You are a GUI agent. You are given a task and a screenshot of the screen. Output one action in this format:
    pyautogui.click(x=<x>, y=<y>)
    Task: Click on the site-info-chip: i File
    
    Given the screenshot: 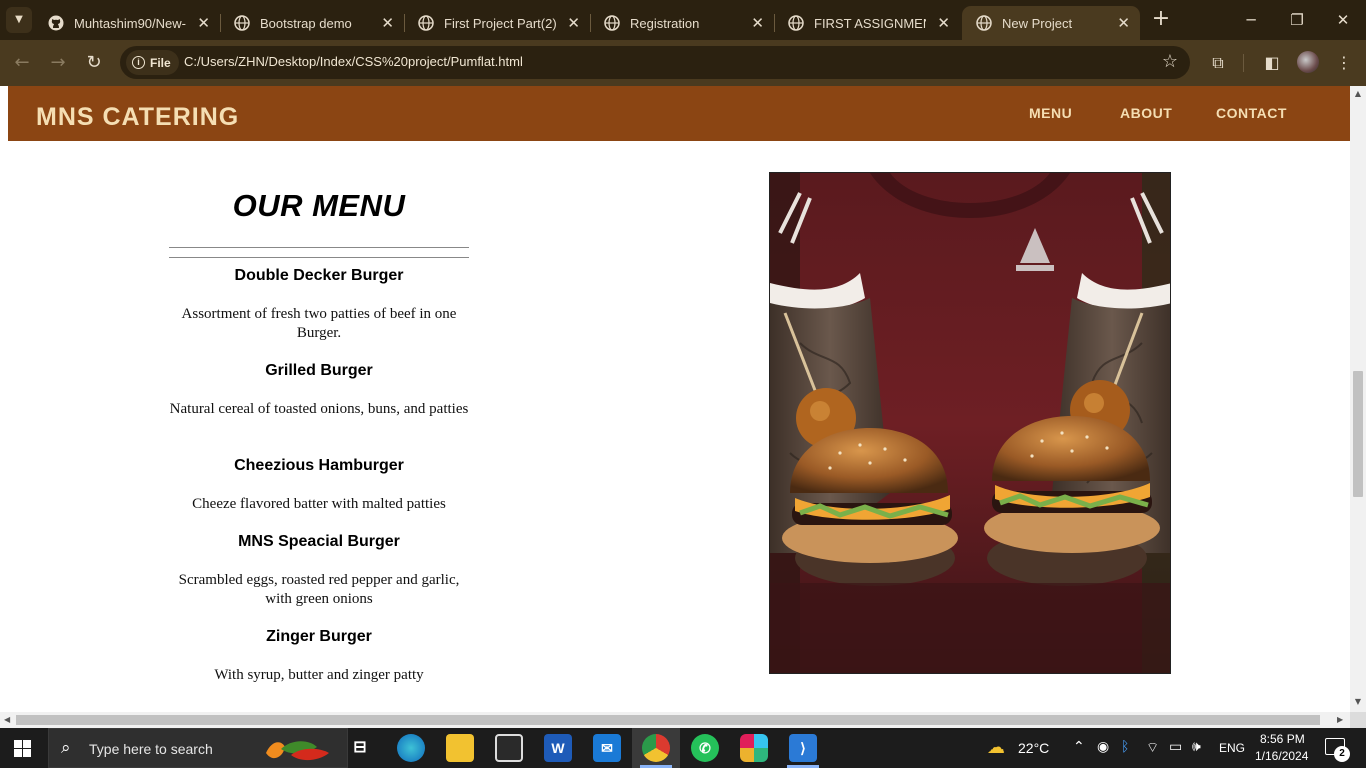 What is the action you would take?
    pyautogui.click(x=152, y=62)
    